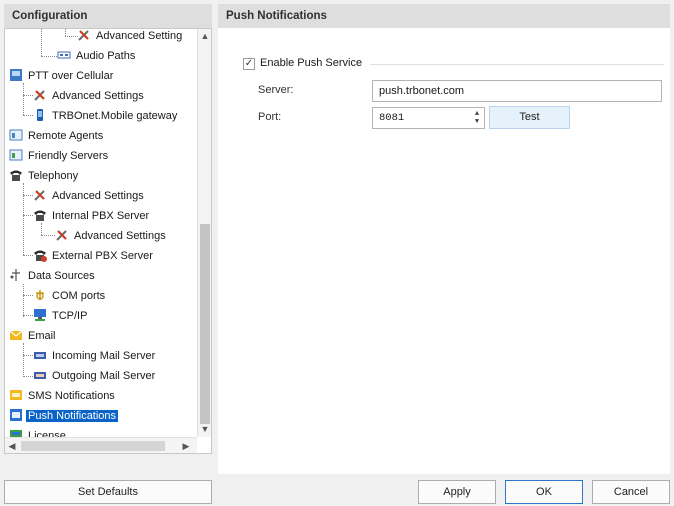  Describe the element at coordinates (16, 135) in the screenshot. I see `agent-icon` at that location.